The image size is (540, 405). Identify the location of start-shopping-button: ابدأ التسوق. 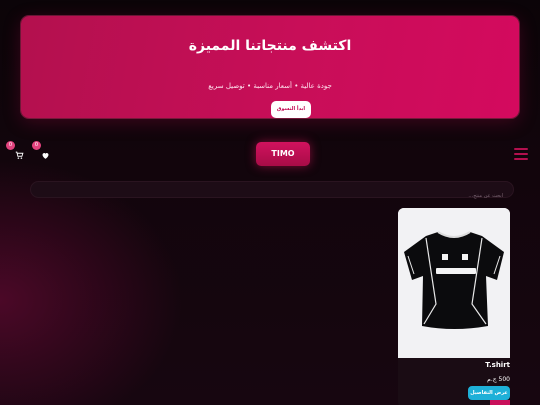
(291, 109).